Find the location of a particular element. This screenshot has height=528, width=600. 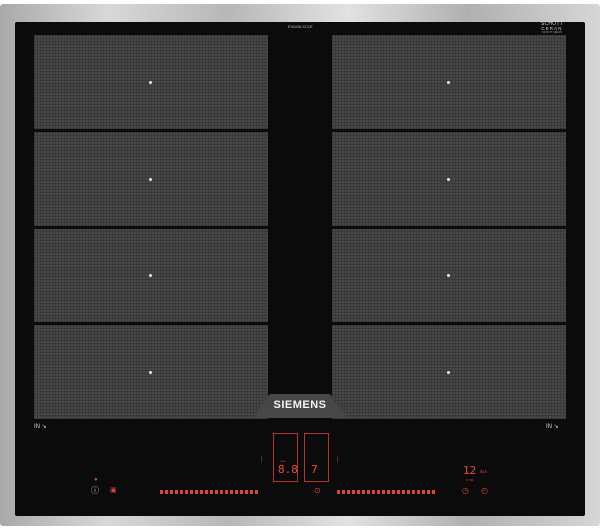

timer-small: 0:00 is located at coordinates (470, 480).